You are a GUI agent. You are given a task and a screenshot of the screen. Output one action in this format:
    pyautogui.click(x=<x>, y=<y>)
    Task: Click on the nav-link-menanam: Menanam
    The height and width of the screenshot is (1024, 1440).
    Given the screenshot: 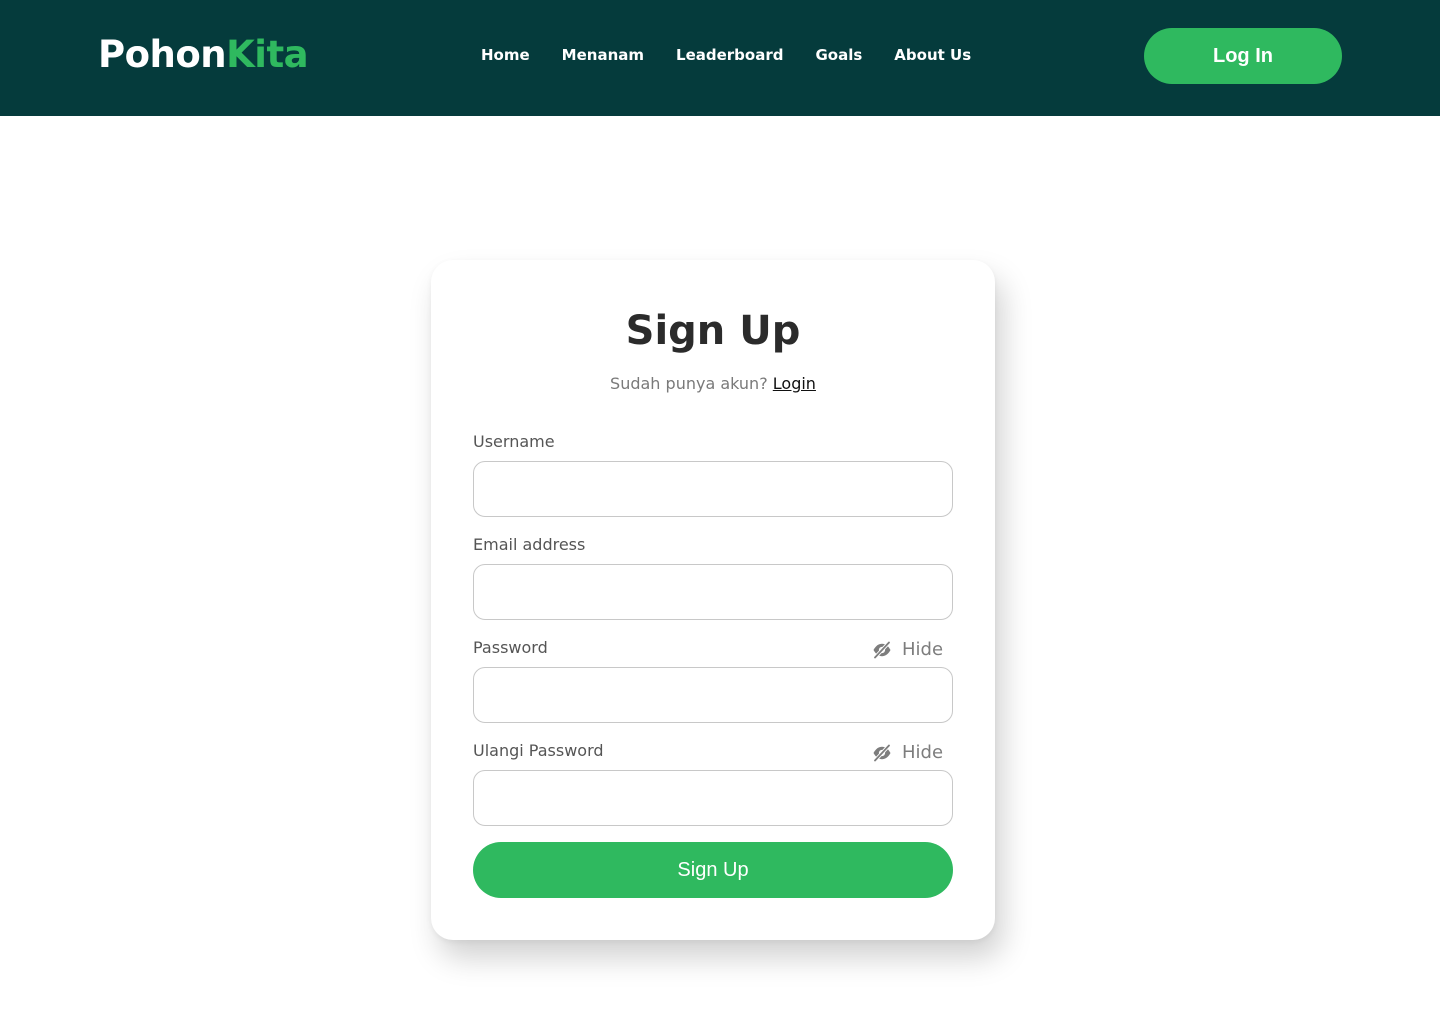 What is the action you would take?
    pyautogui.click(x=603, y=55)
    